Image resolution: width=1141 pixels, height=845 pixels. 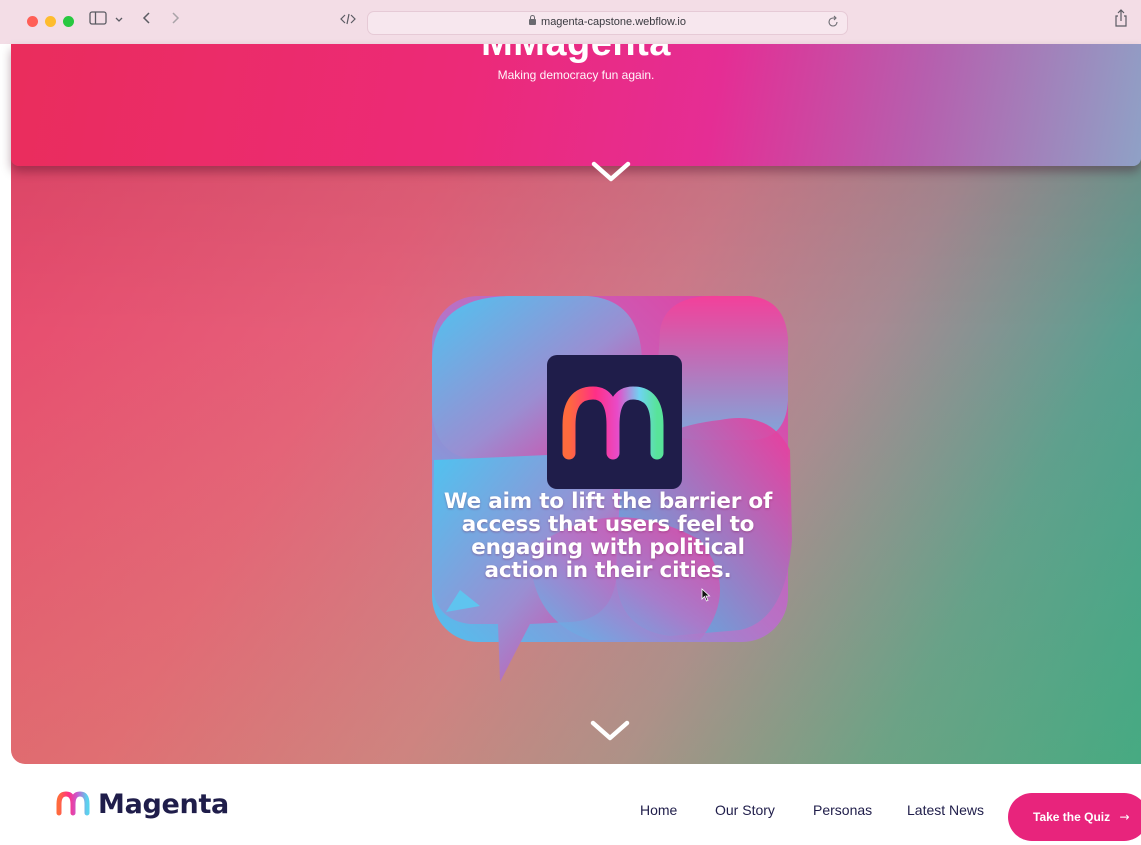 What do you see at coordinates (576, 54) in the screenshot?
I see `hero-title: MMagenta` at bounding box center [576, 54].